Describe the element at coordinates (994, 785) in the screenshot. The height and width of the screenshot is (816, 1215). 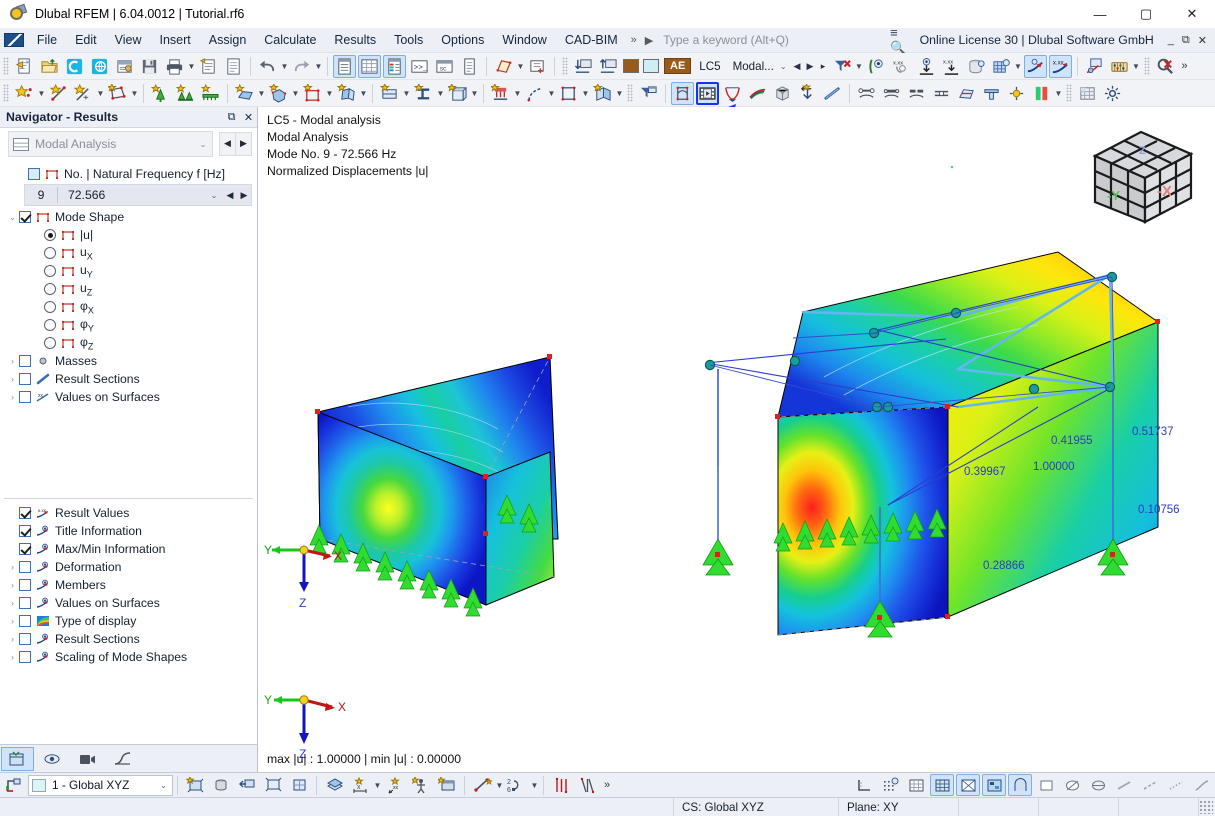
I see `solid-render-button` at that location.